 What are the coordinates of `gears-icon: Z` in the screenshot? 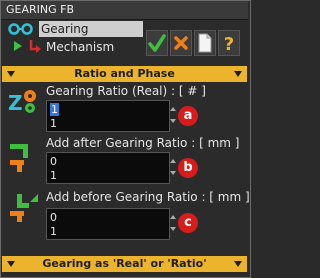 It's located at (22, 102).